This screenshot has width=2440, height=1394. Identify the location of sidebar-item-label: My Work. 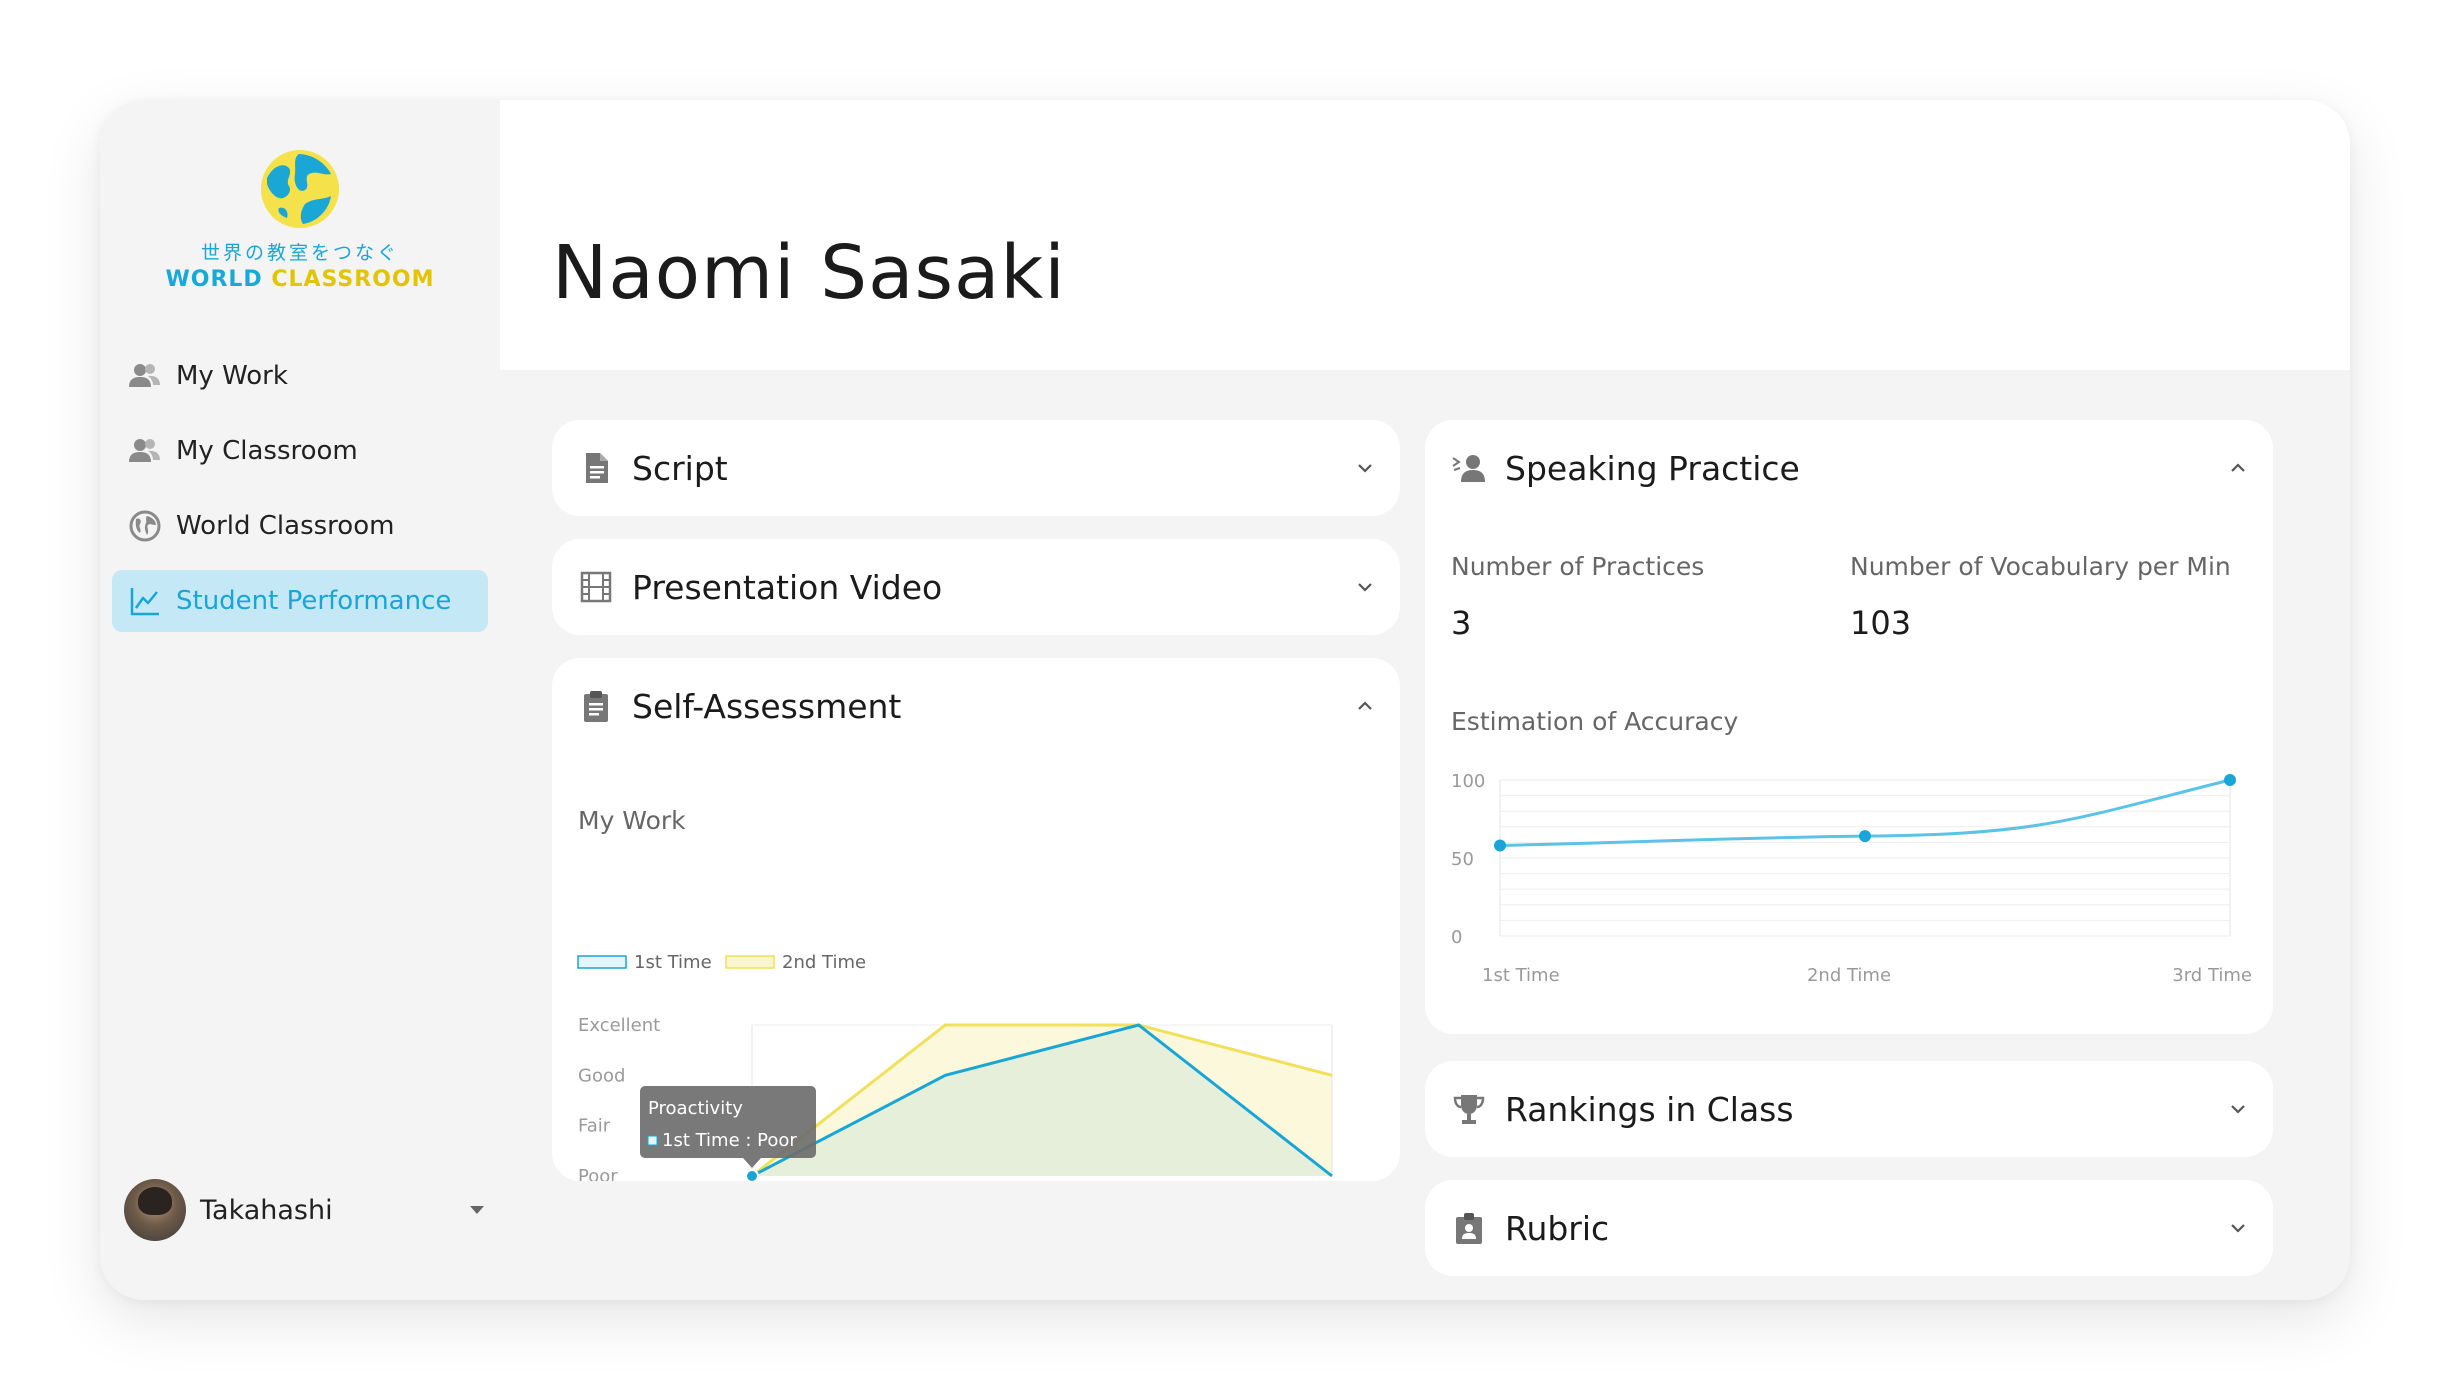
(232, 376).